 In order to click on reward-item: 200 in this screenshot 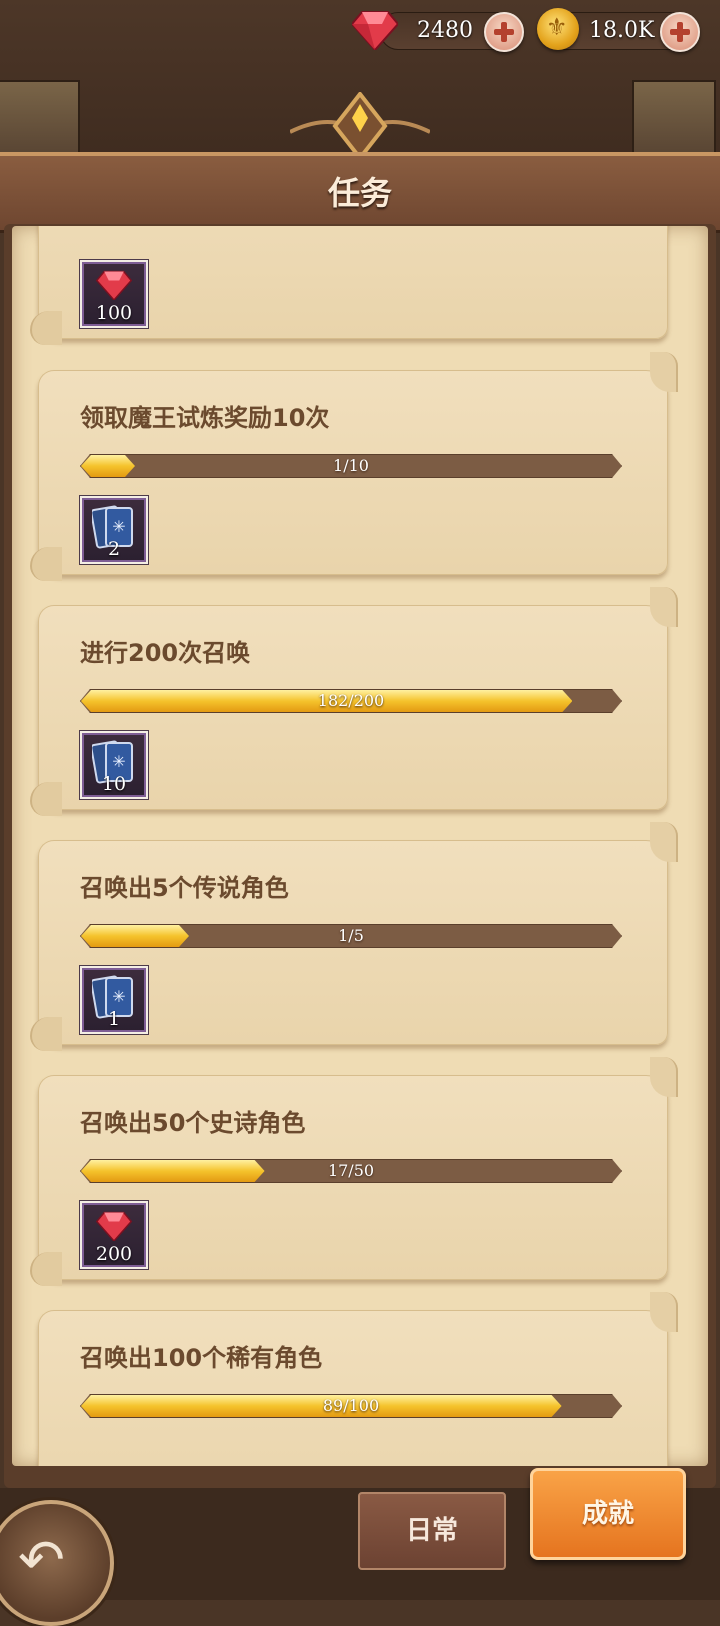, I will do `click(114, 1235)`.